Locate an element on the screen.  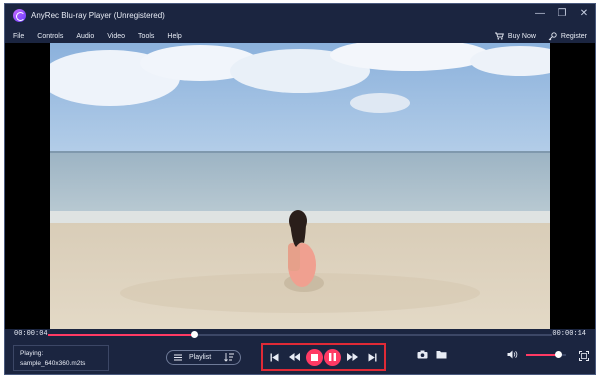
restore-icon: ❐ is located at coordinates (562, 14).